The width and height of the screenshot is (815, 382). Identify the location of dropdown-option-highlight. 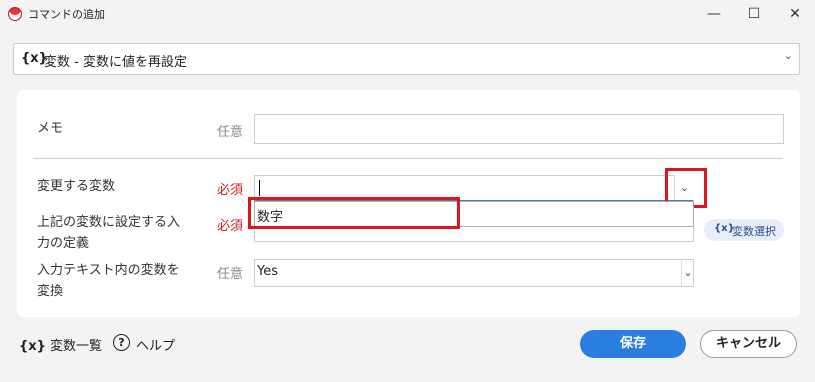
(354, 213).